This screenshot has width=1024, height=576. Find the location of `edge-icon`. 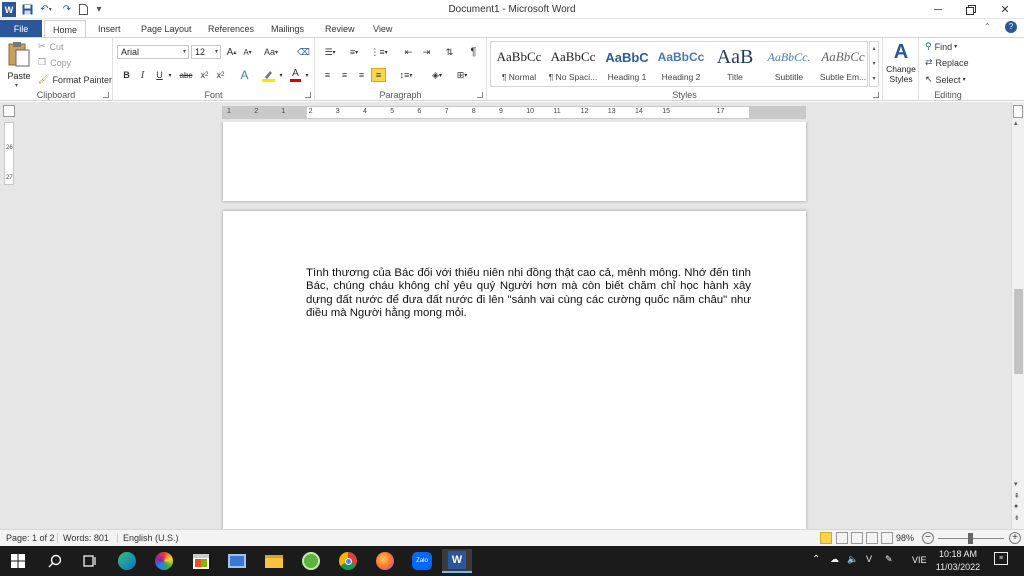

edge-icon is located at coordinates (127, 561).